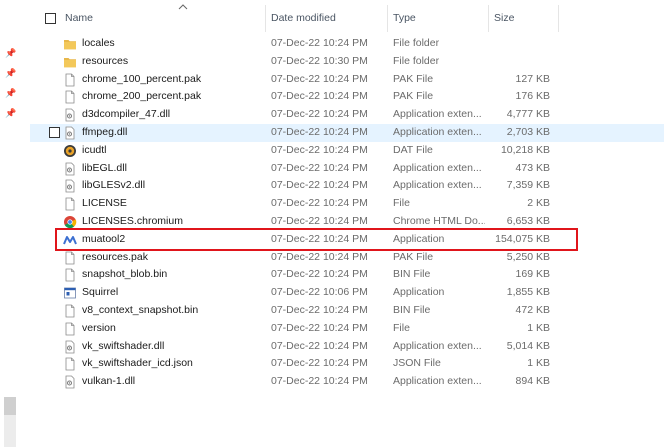 This screenshot has width=664, height=447. Describe the element at coordinates (104, 167) in the screenshot. I see `file-name: libEGL.dll` at that location.